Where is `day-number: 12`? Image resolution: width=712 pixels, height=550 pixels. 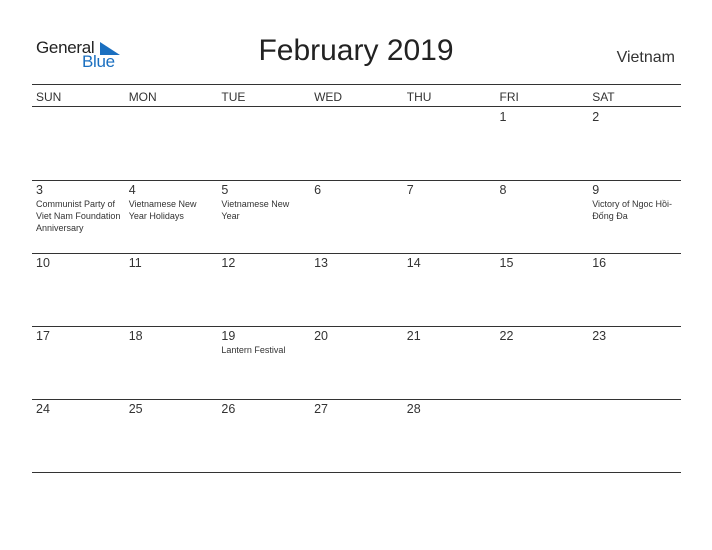 day-number: 12 is located at coordinates (228, 263).